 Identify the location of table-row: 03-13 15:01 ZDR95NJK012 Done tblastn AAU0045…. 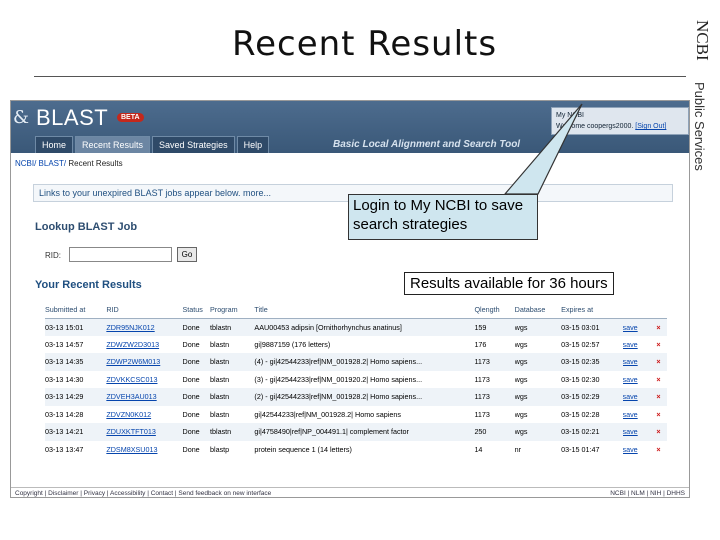
(356, 327).